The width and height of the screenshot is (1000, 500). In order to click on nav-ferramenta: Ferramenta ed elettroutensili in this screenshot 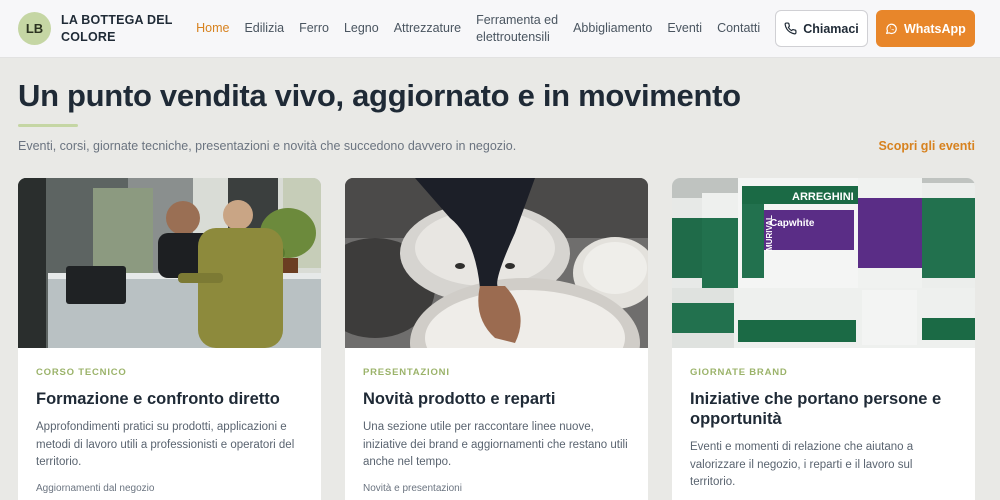, I will do `click(517, 29)`.